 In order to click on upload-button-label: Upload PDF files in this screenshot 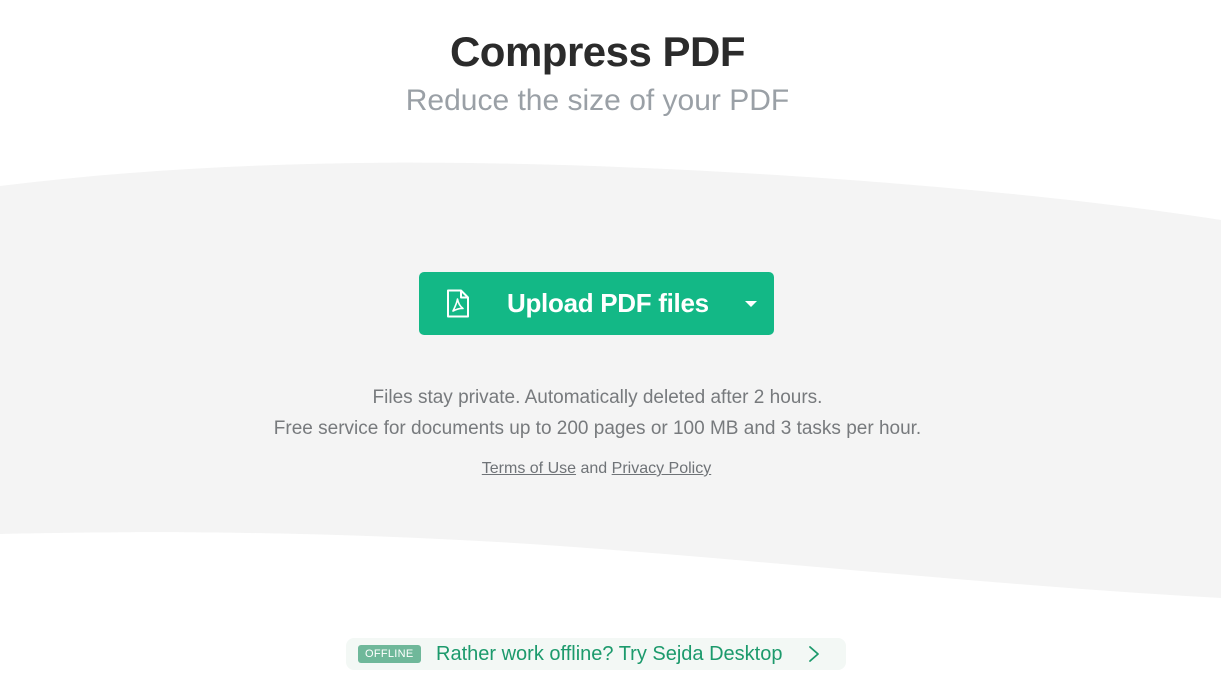, I will do `click(608, 303)`.